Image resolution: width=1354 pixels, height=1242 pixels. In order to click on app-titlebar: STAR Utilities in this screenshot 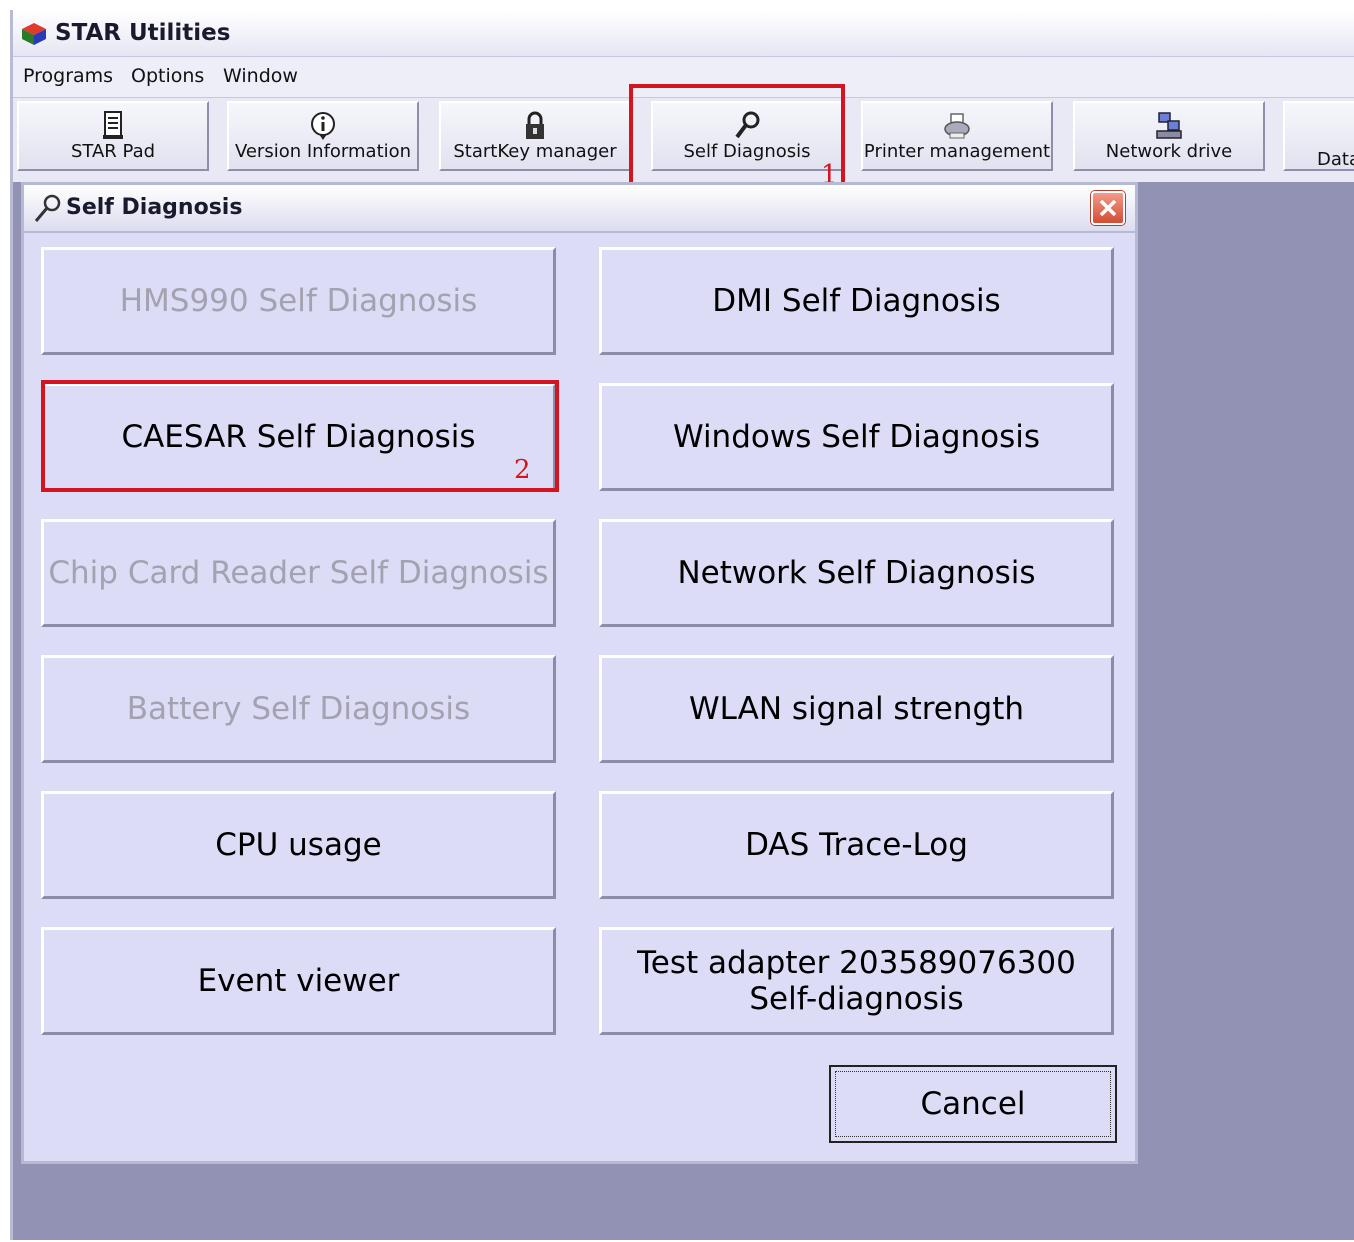, I will do `click(683, 33)`.